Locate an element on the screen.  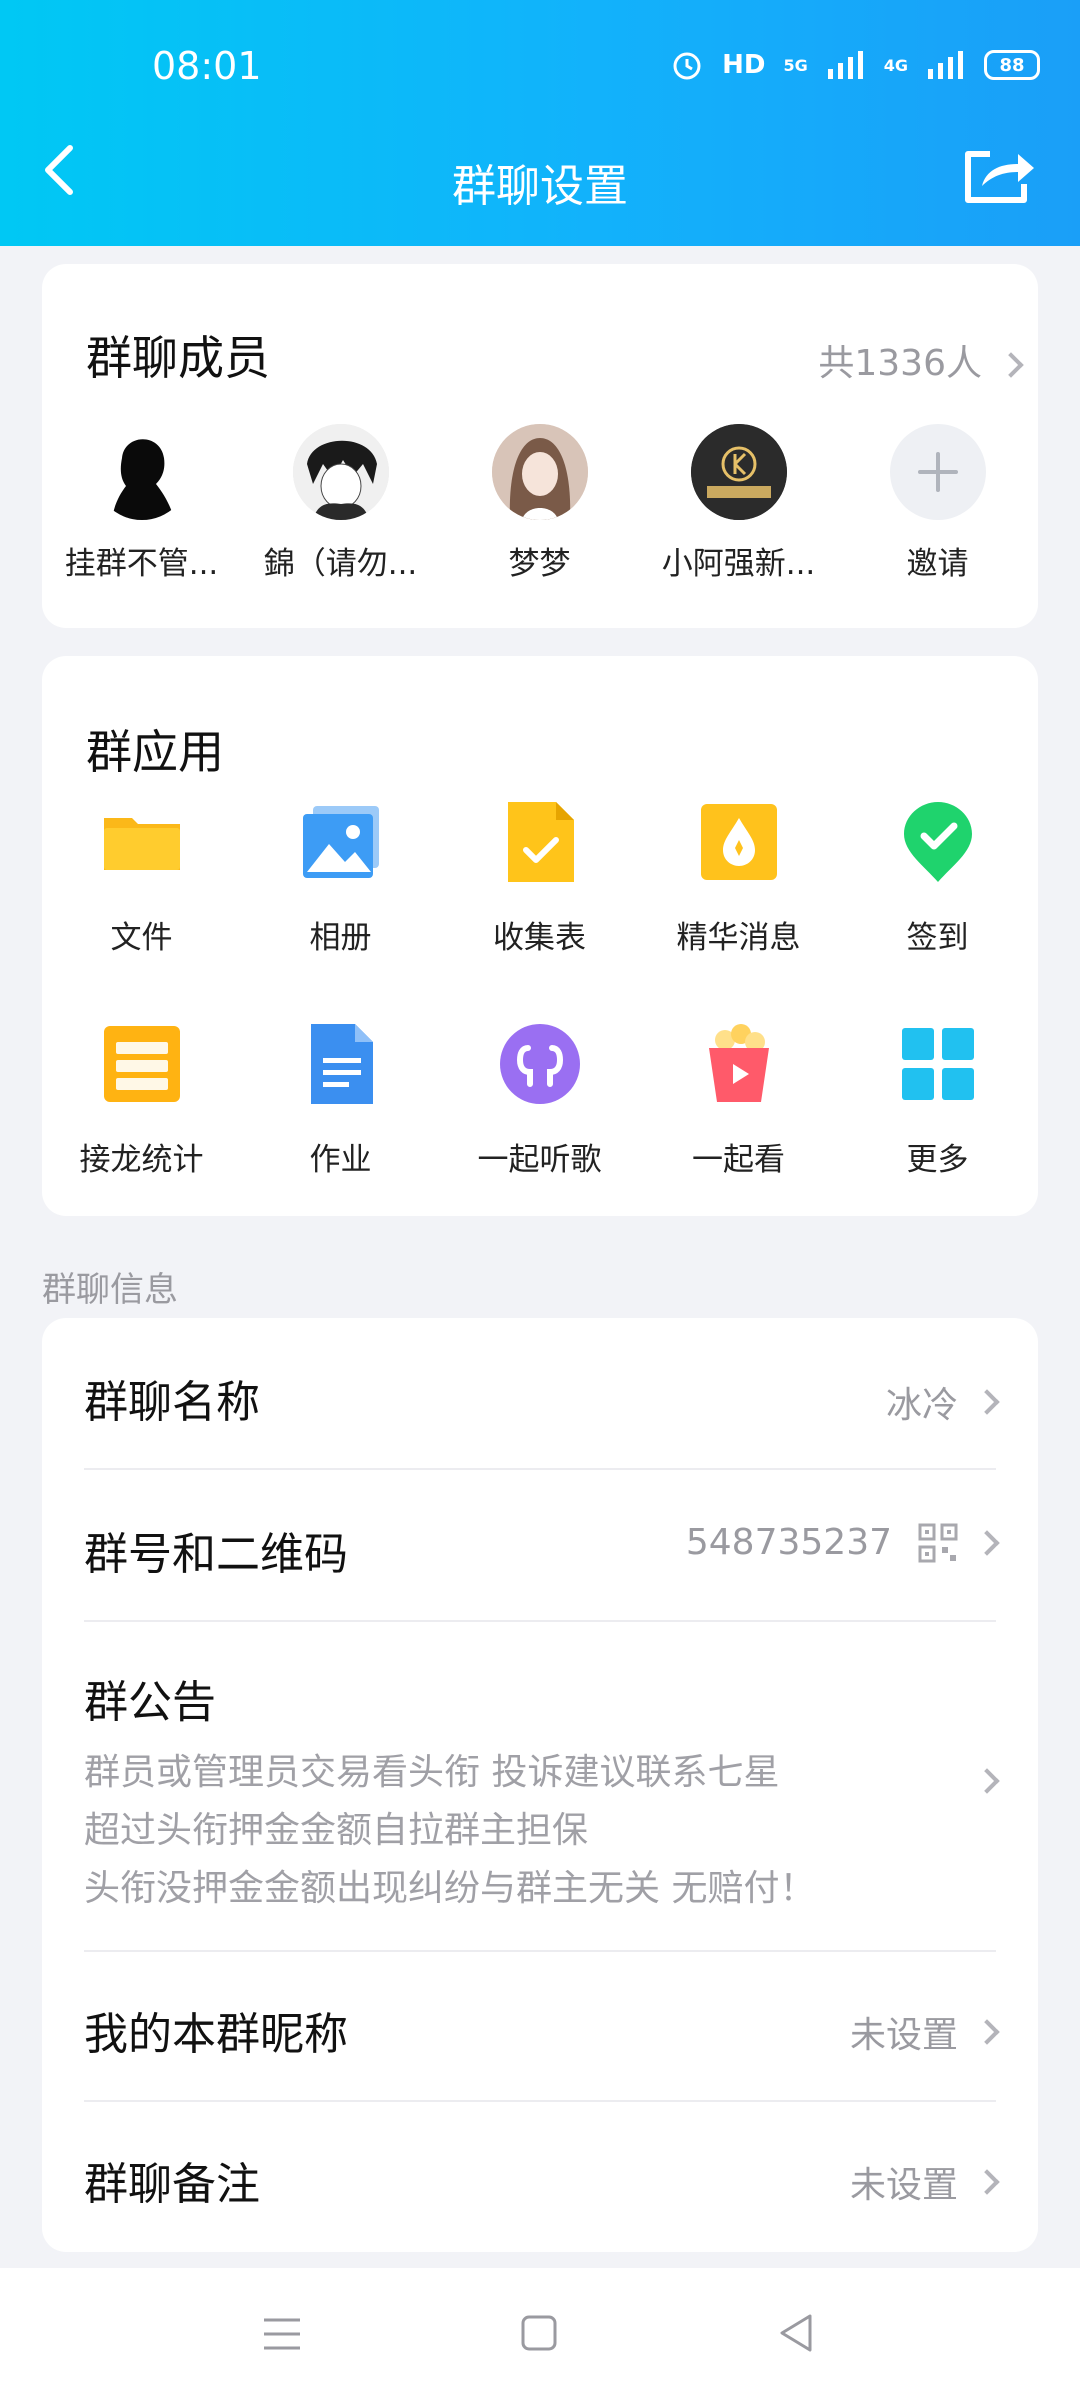
app-label: 一起看 is located at coordinates (738, 1160).